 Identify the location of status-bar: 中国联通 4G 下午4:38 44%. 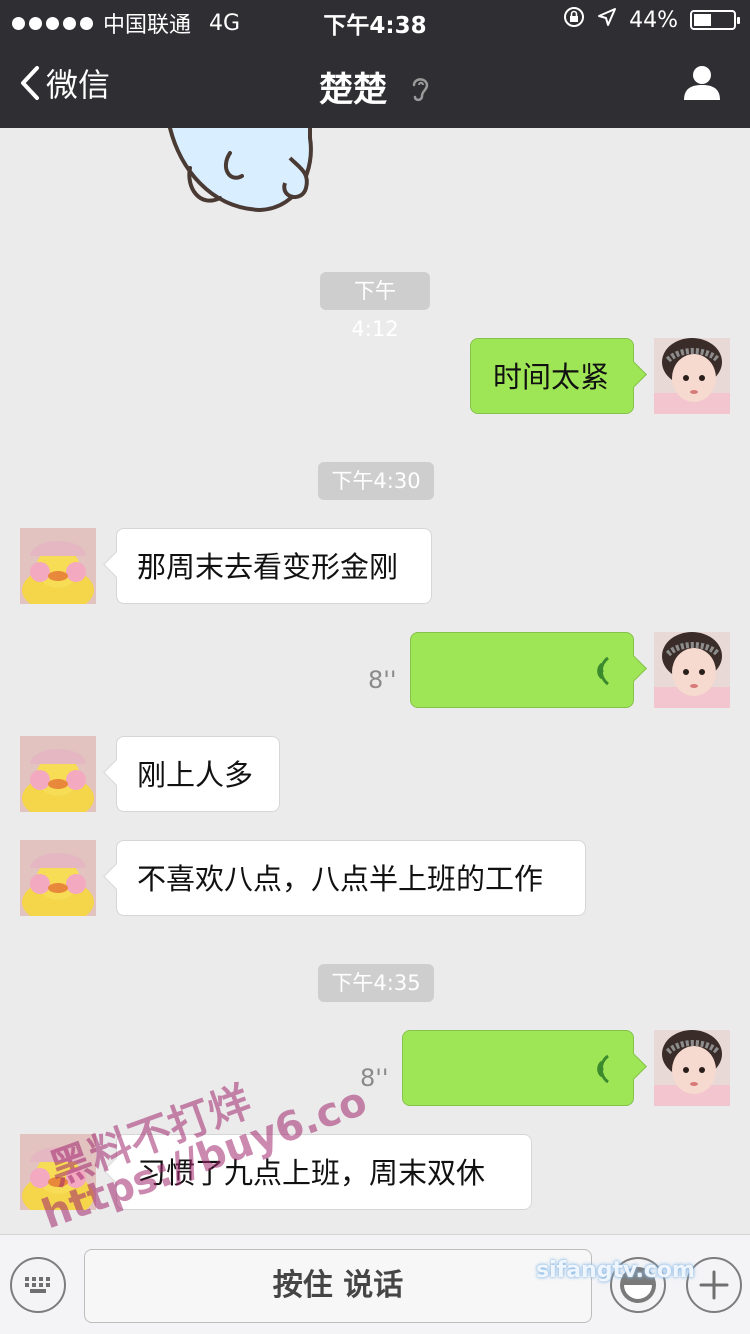
(375, 20).